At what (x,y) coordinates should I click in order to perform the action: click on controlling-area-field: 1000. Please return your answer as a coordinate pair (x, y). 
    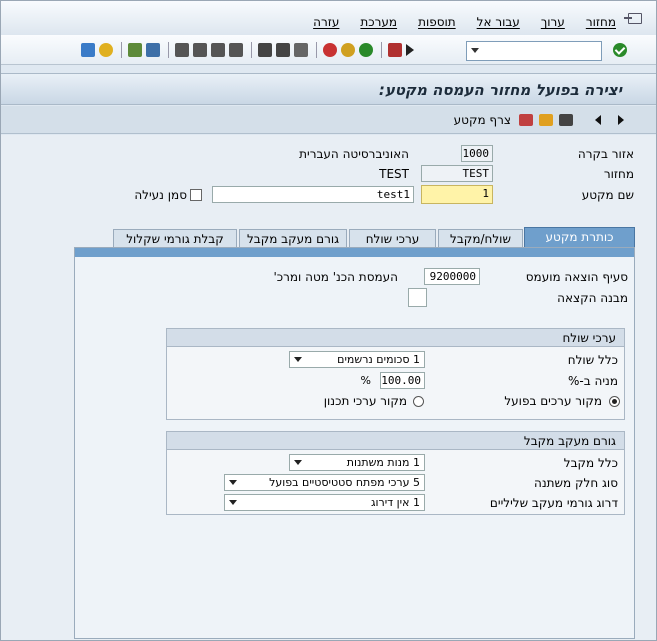
    Looking at the image, I should click on (477, 153).